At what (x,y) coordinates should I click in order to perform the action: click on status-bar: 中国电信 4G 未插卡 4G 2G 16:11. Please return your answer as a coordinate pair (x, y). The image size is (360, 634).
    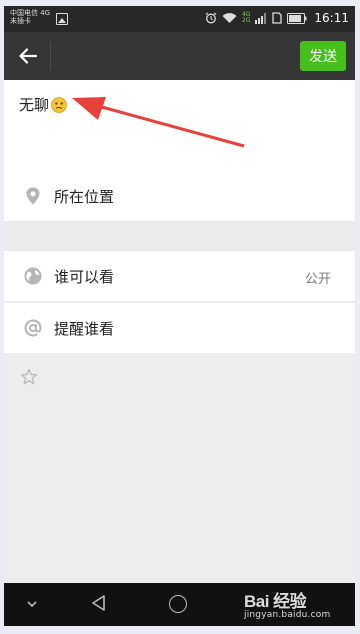
    Looking at the image, I should click on (179, 19).